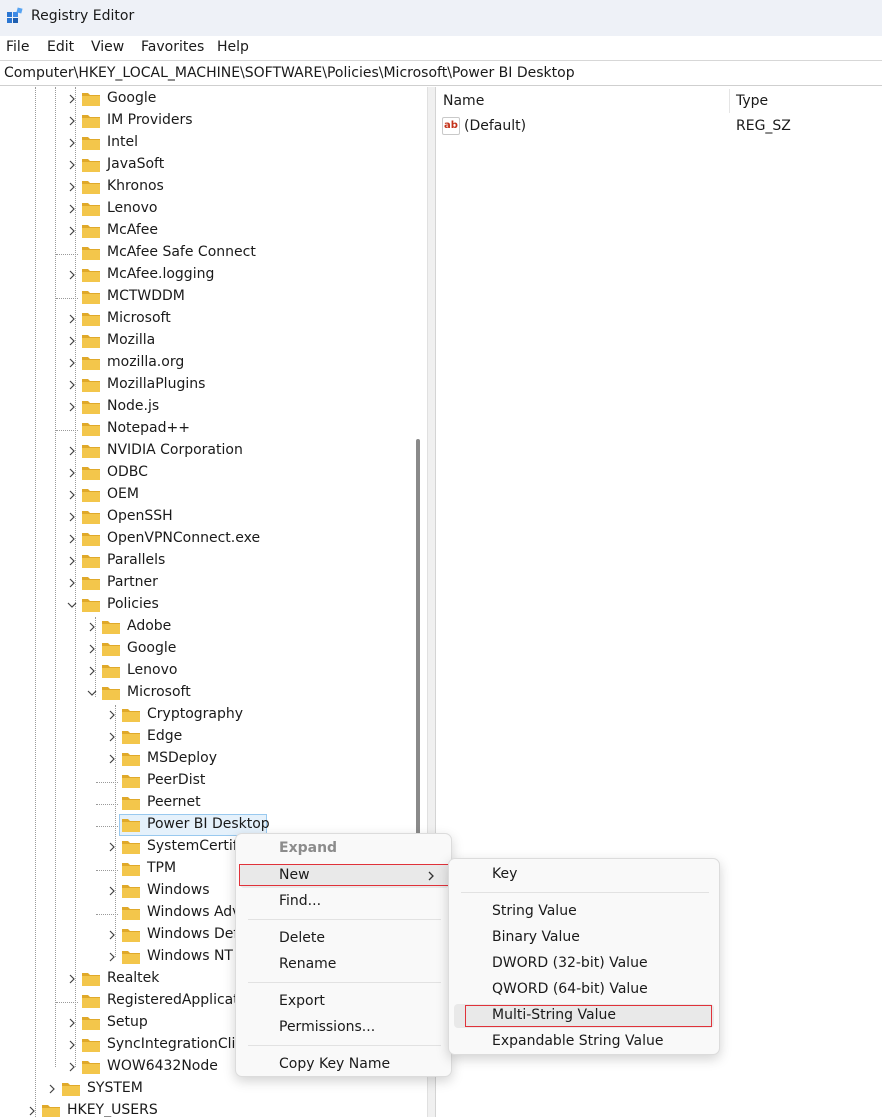  What do you see at coordinates (205, 1109) in the screenshot?
I see `tree-node: HKEY_USERS` at bounding box center [205, 1109].